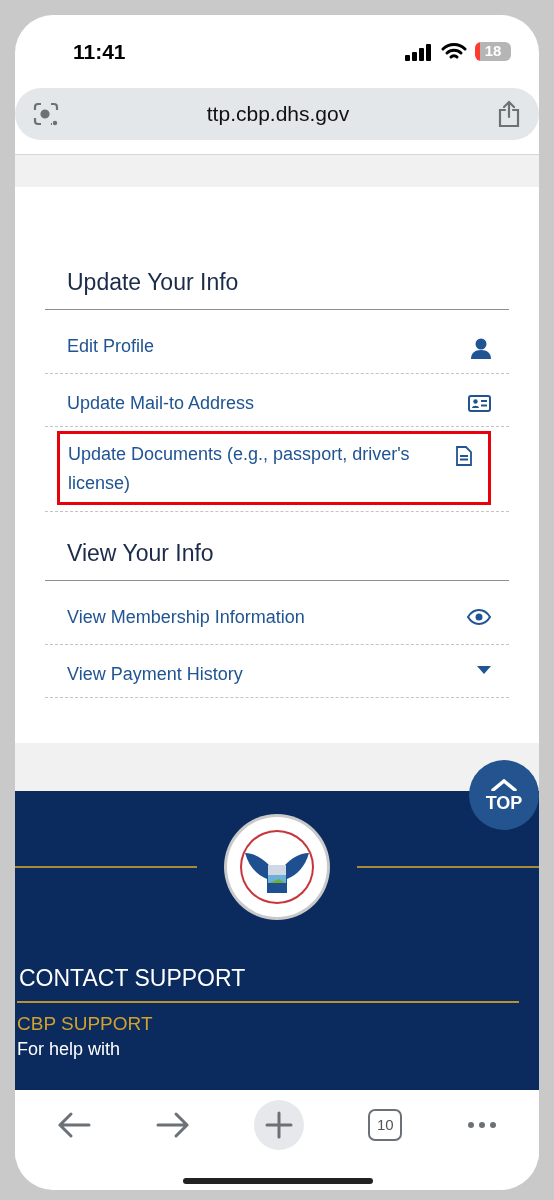 The height and width of the screenshot is (1200, 554). I want to click on person-icon, so click(481, 348).